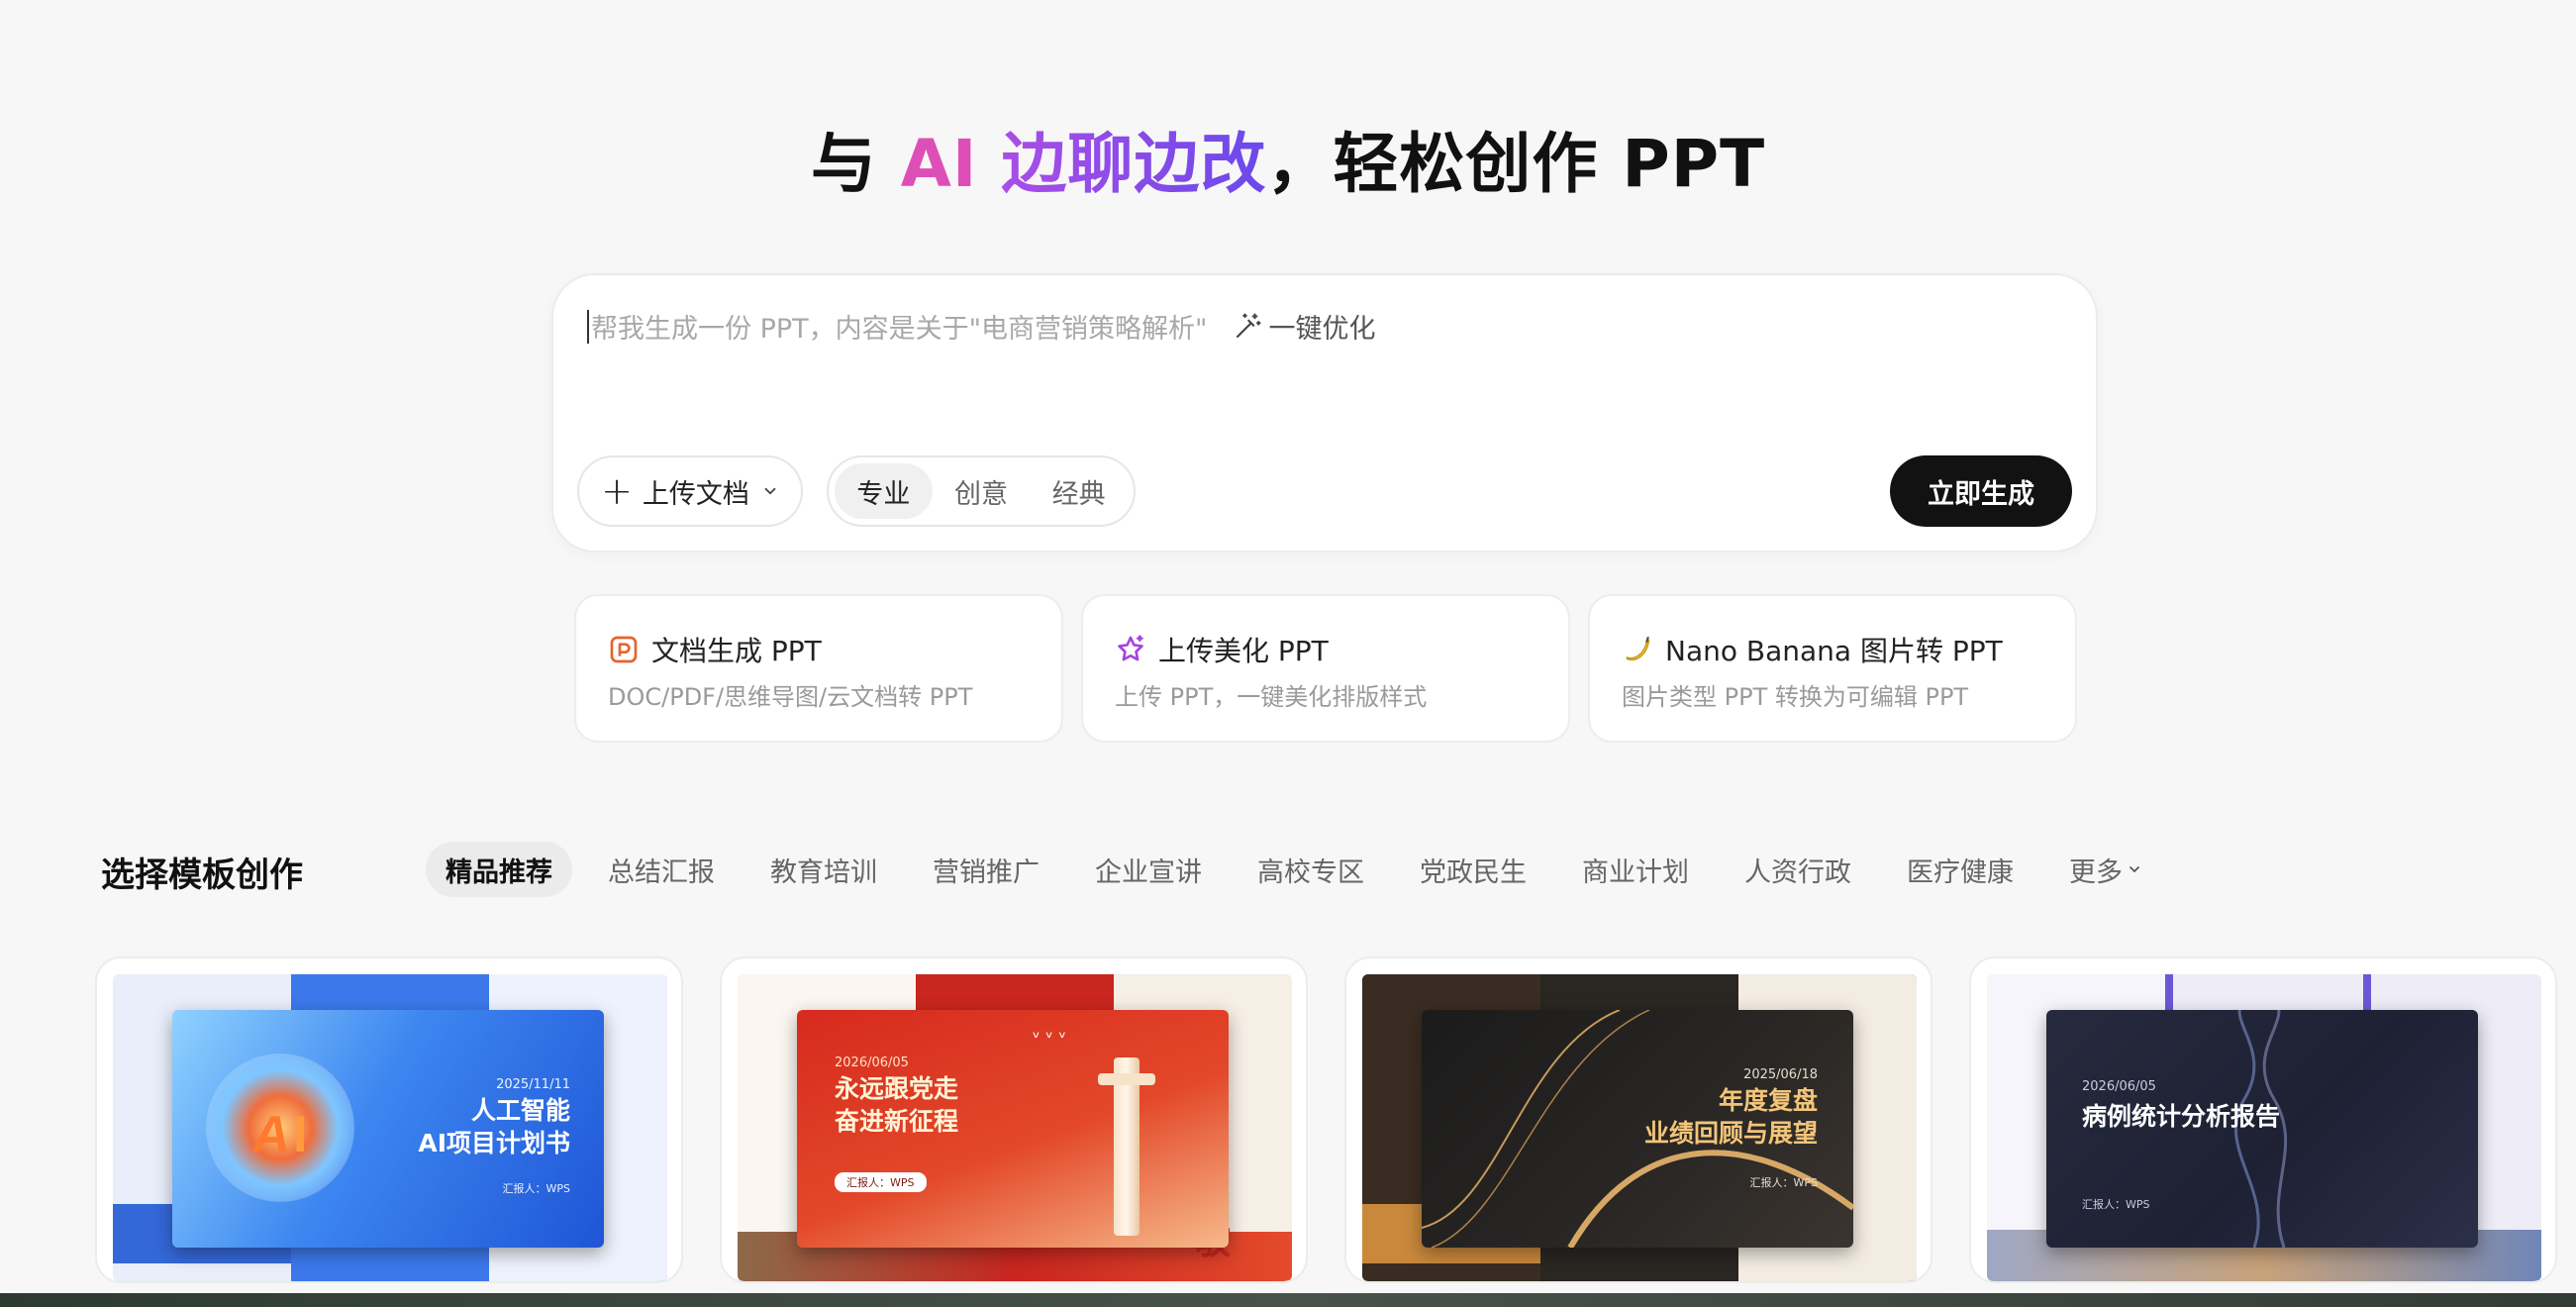 This screenshot has height=1307, width=2576. What do you see at coordinates (1981, 491) in the screenshot?
I see `generate-button: 立即生成` at bounding box center [1981, 491].